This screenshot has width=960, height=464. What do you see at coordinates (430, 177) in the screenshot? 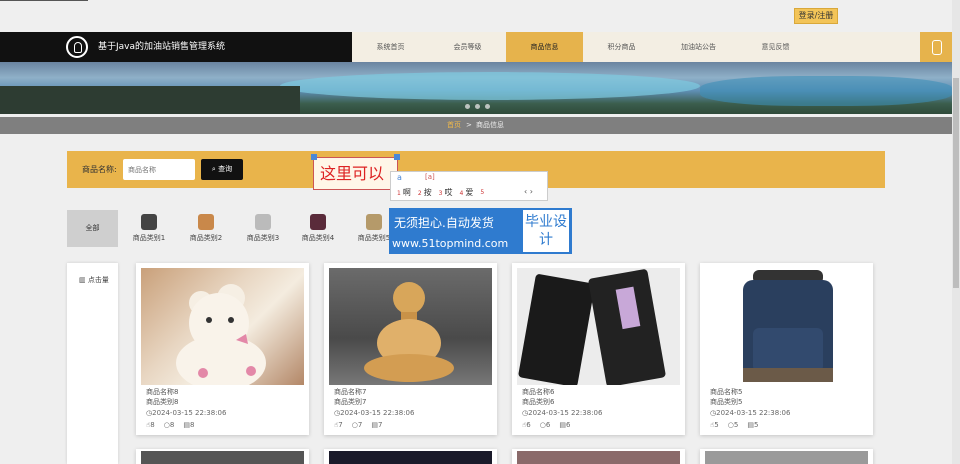
I see `ime-pinyin: [a]` at bounding box center [430, 177].